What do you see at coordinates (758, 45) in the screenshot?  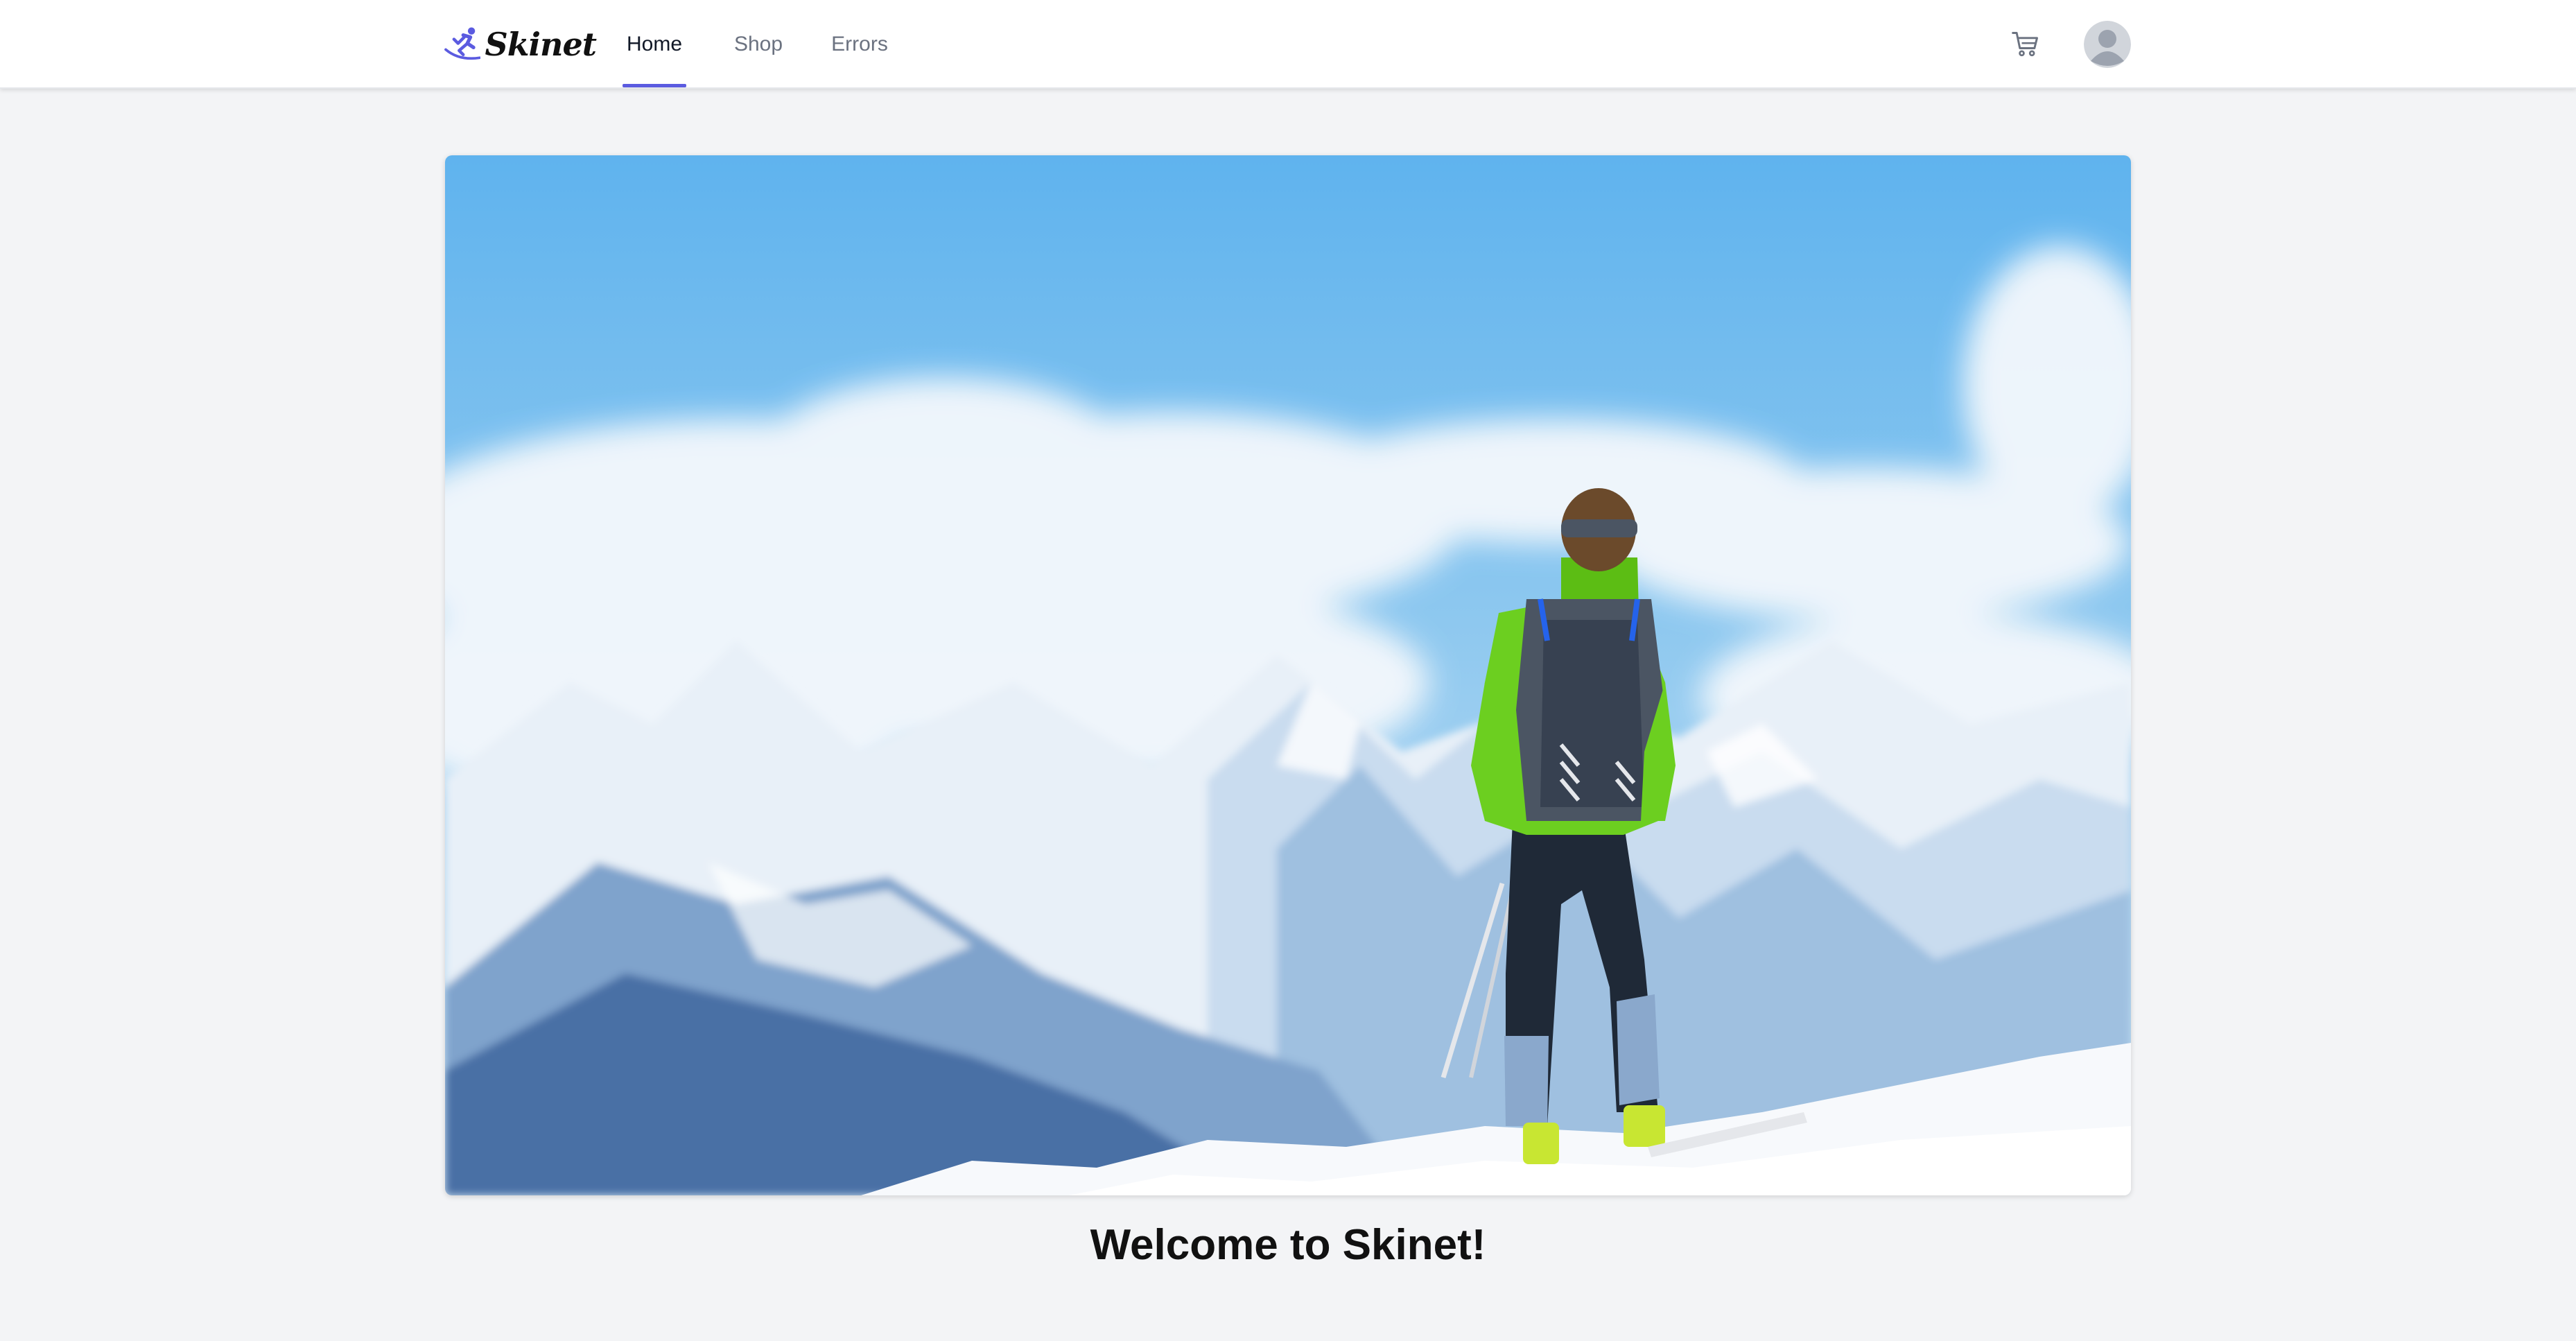 I see `nav-shop-link: Shop` at bounding box center [758, 45].